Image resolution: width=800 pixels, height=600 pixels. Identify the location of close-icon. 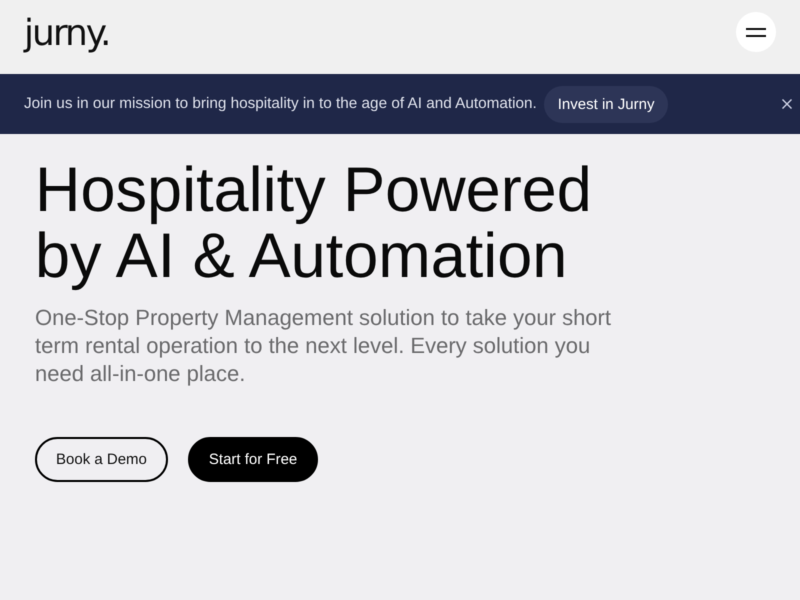
(787, 104).